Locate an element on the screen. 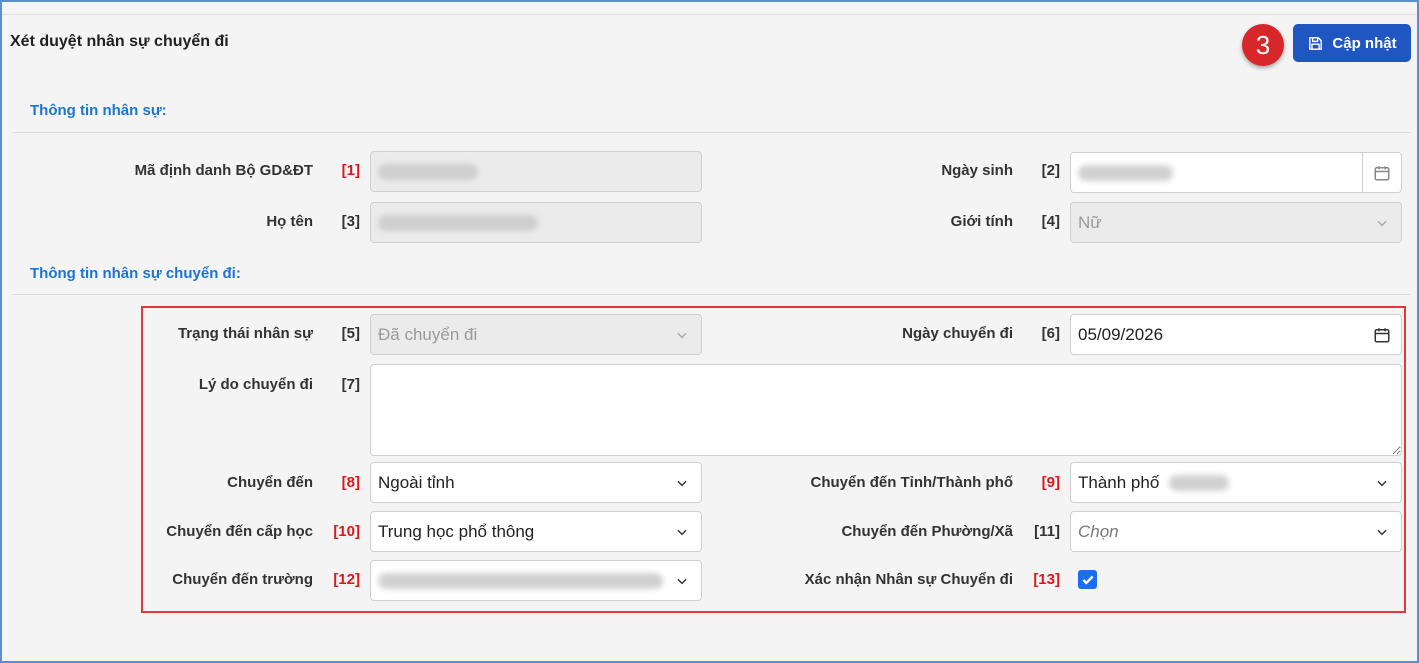 The height and width of the screenshot is (663, 1419). update-button: Cập nhật is located at coordinates (1352, 43).